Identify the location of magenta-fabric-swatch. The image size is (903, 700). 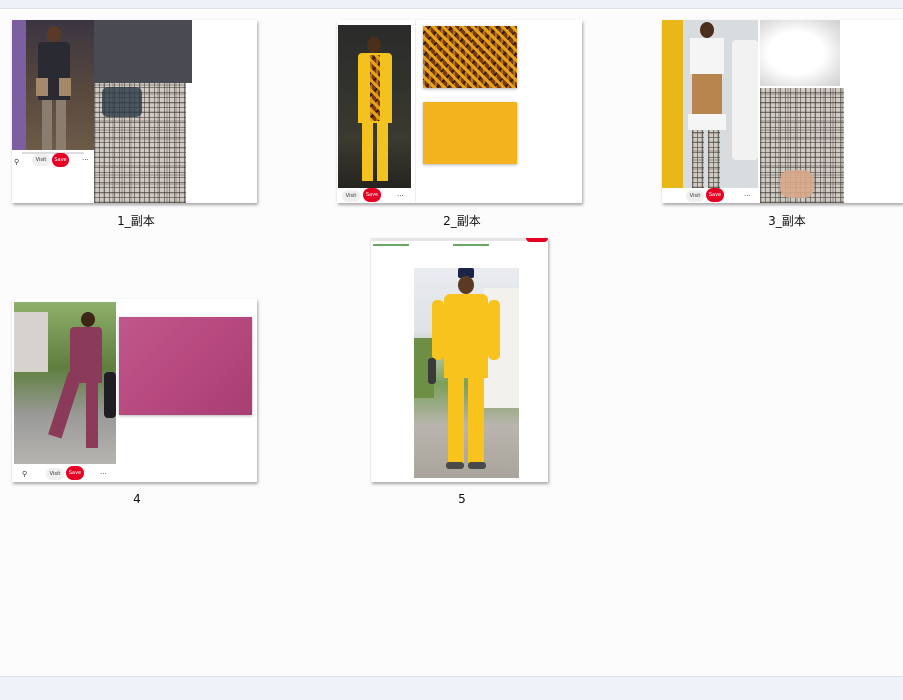
(185, 366).